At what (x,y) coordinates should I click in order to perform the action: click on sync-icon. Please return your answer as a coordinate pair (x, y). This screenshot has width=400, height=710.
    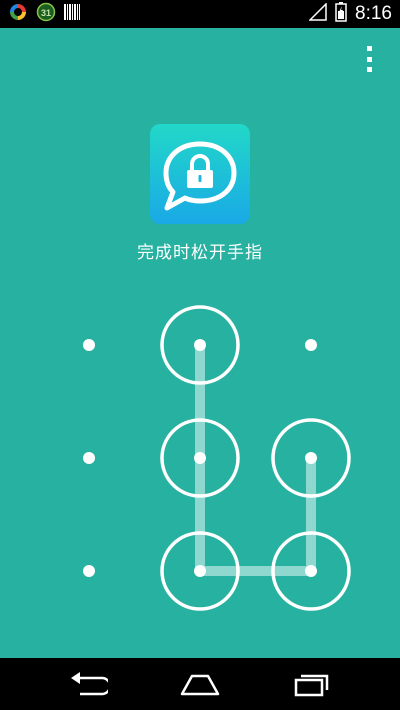
    Looking at the image, I should click on (18, 14).